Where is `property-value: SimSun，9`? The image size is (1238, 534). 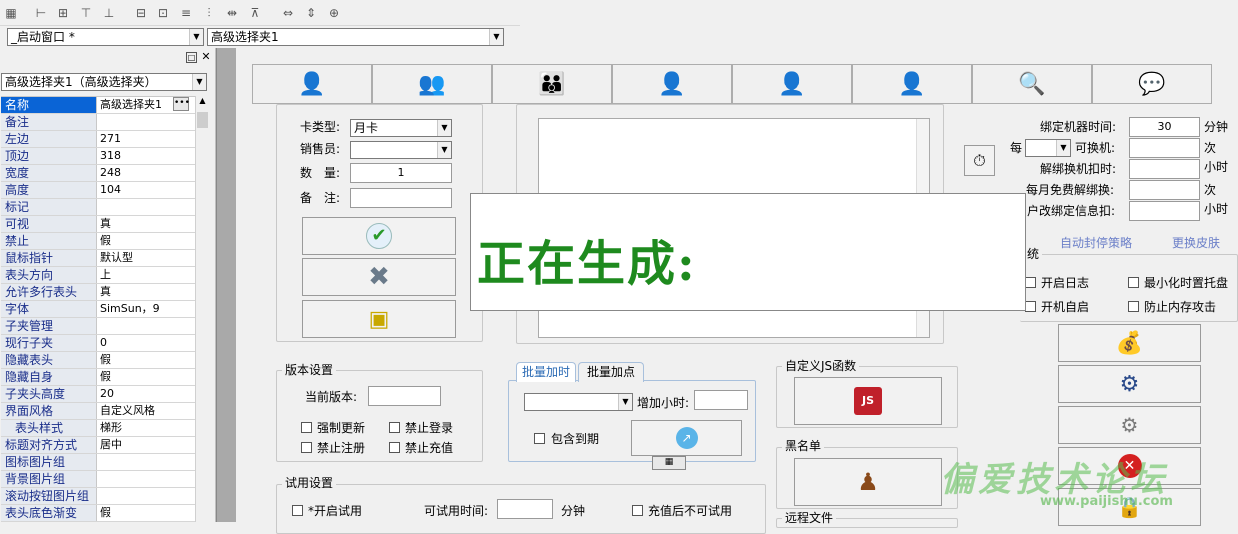 property-value: SimSun，9 is located at coordinates (146, 309).